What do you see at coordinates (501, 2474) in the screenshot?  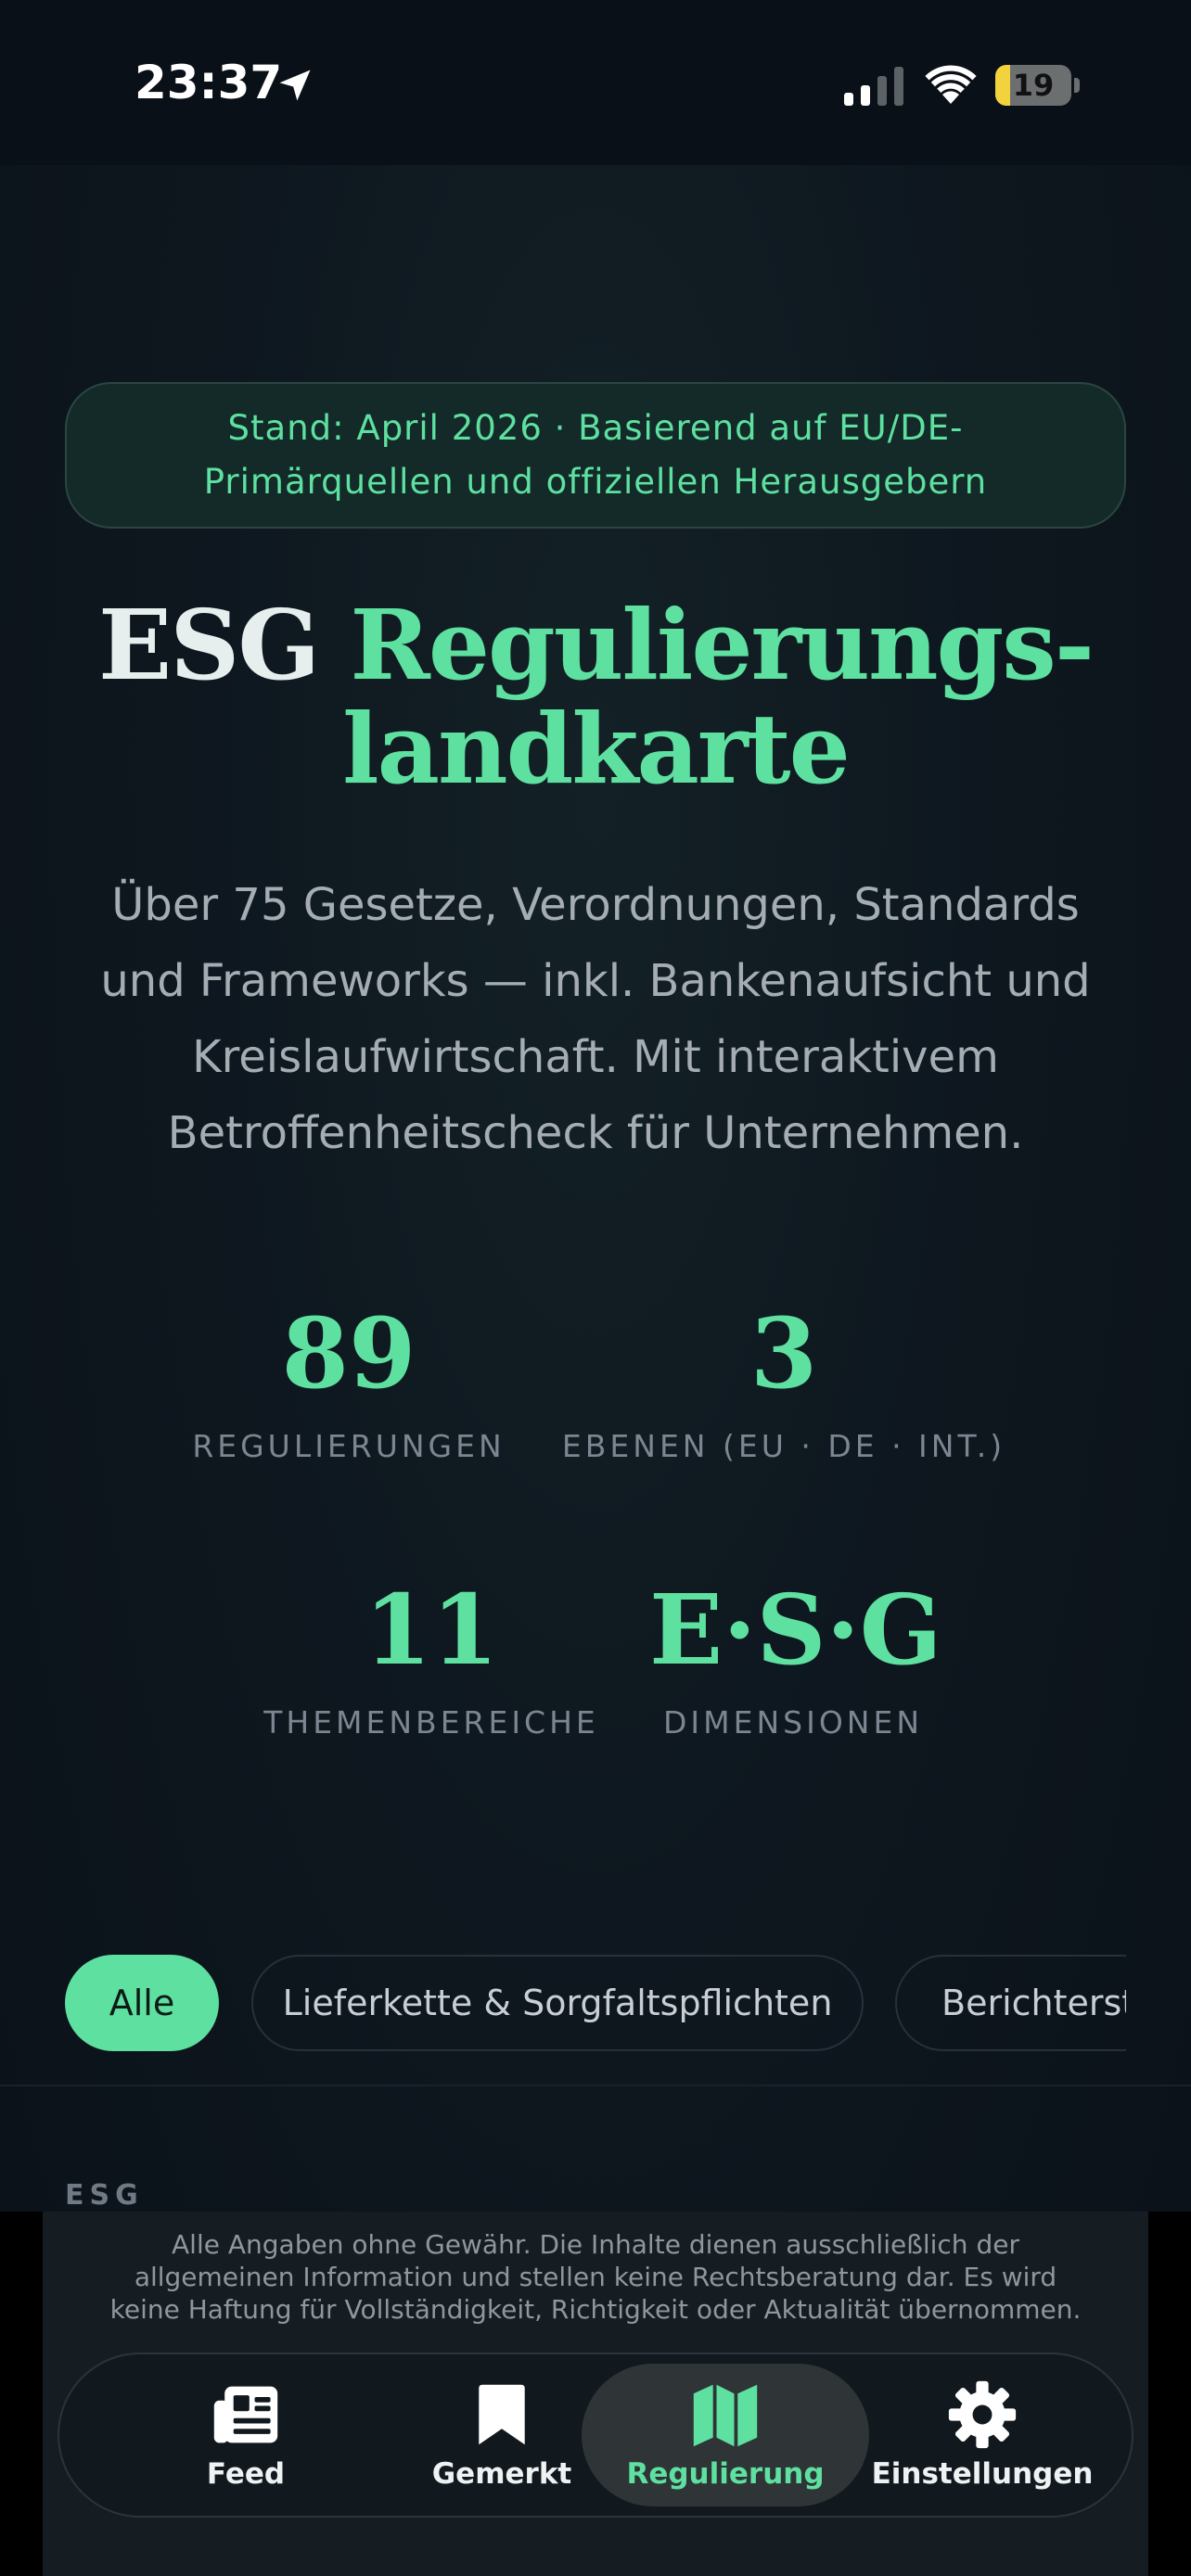 I see `tab-label: Gemerkt` at bounding box center [501, 2474].